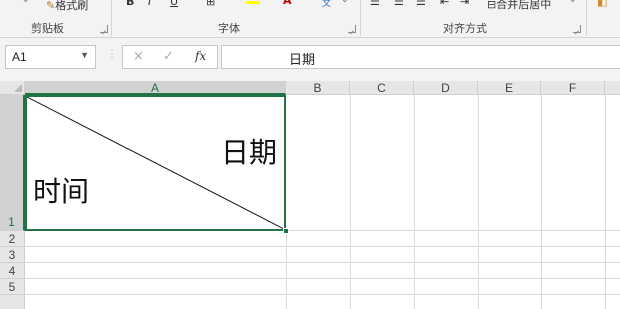 The image size is (620, 309). Describe the element at coordinates (465, 28) in the screenshot. I see `alignment-group-label: 对齐方式` at that location.